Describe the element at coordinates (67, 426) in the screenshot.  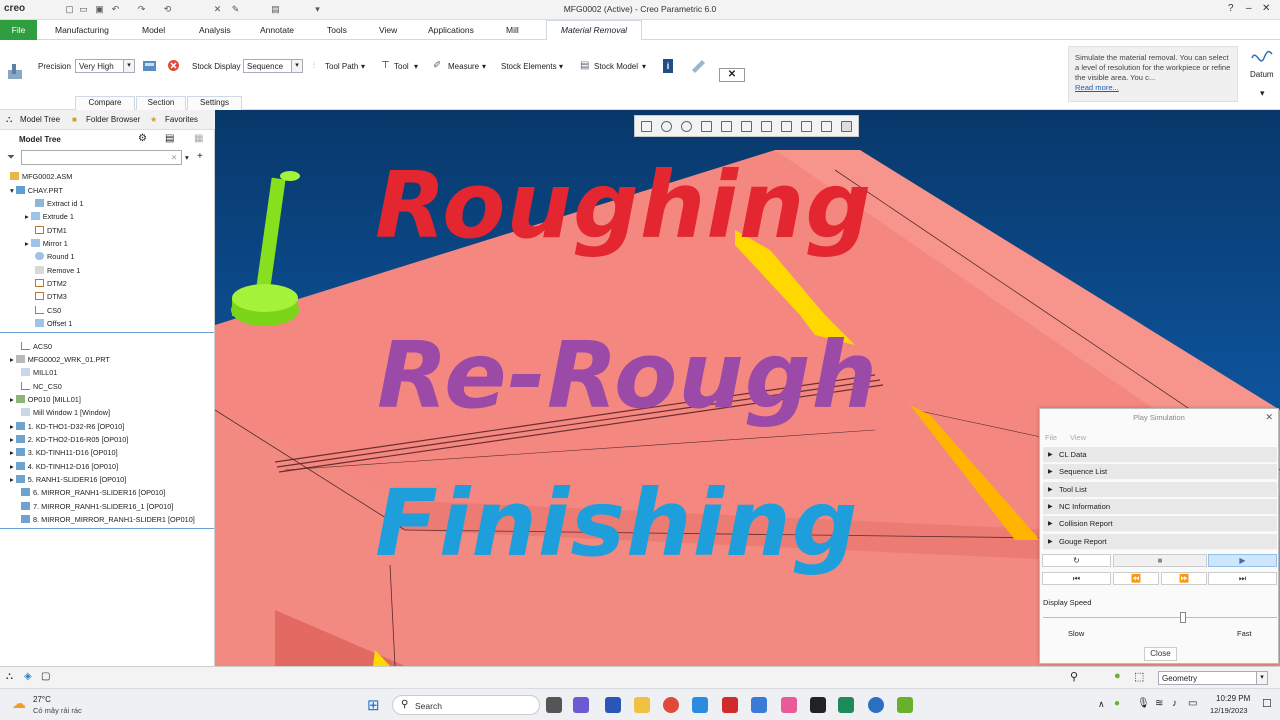
I see `tree-row: ▸ 1. KD-THO1-D32-R6 [OP010]` at that location.